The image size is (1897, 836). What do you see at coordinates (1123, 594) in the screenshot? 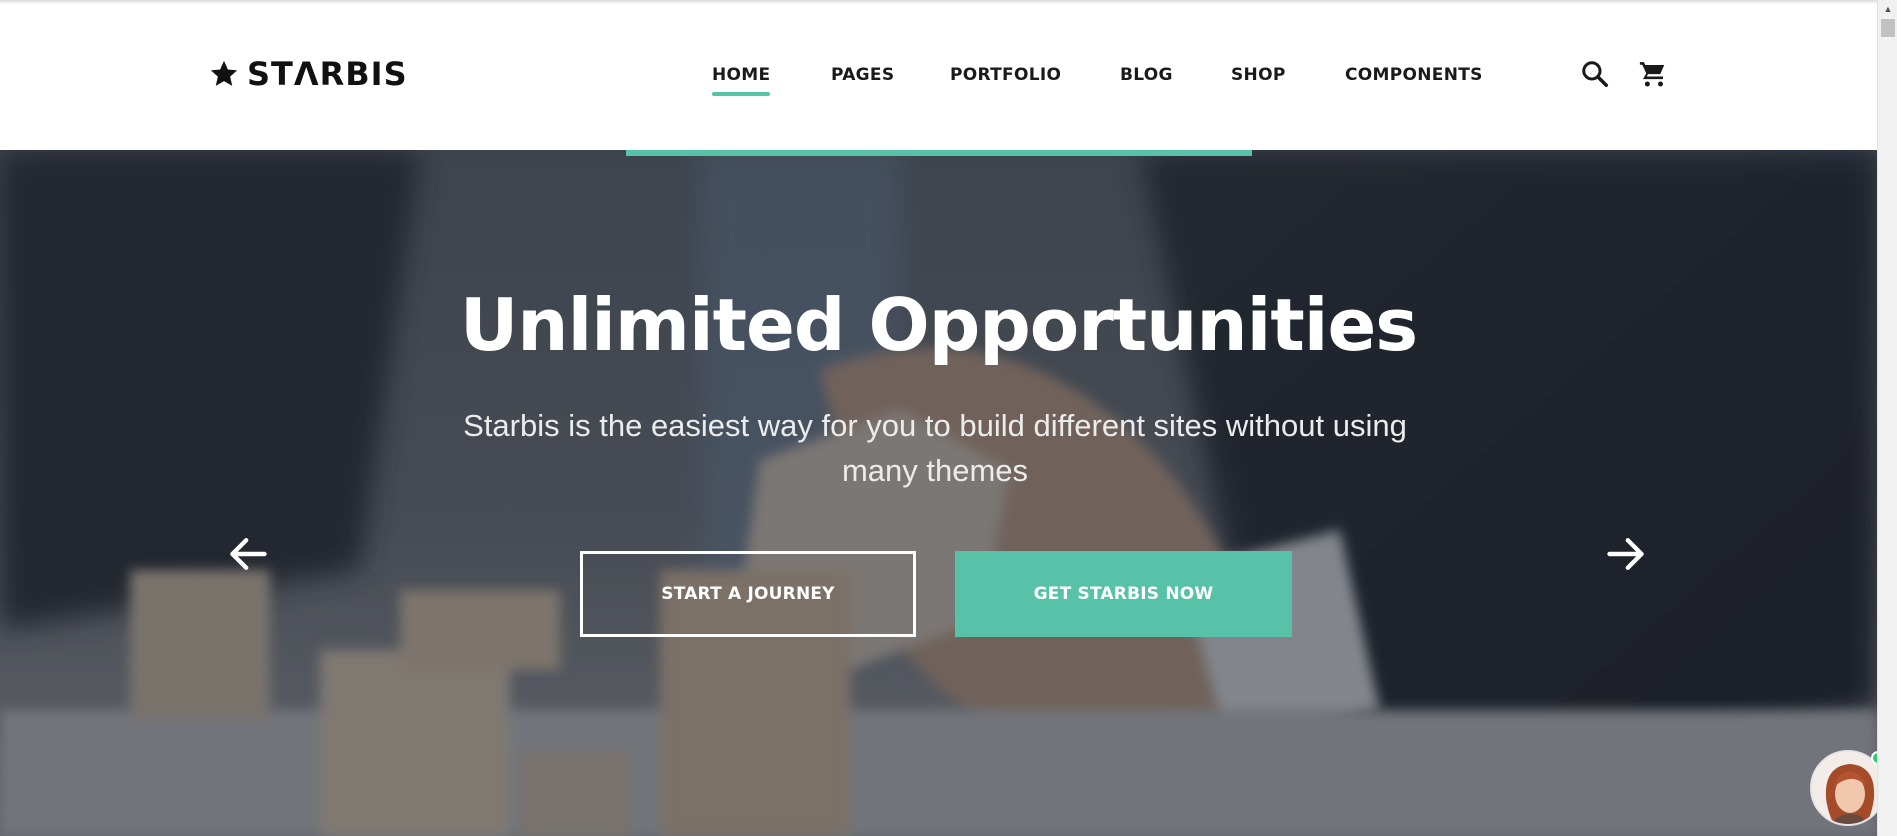
I see `get-starbis-button: GET STARBIS NOW` at bounding box center [1123, 594].